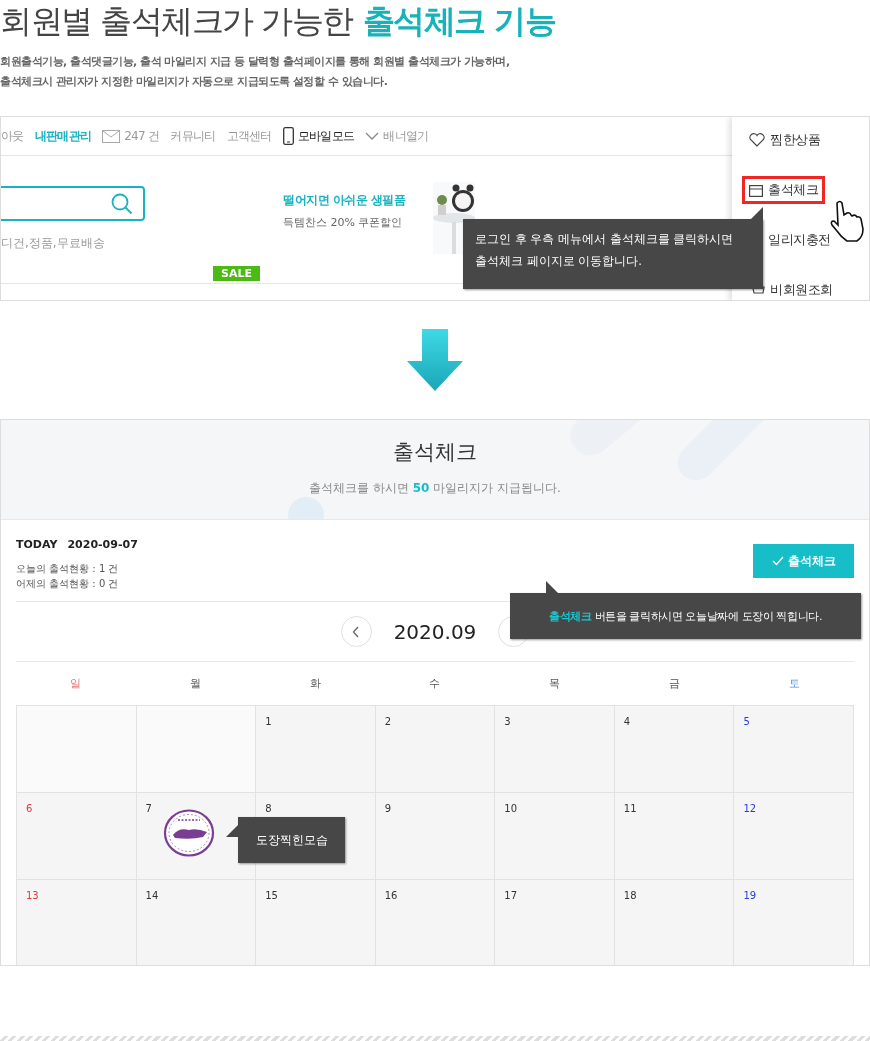  I want to click on day-number: 19, so click(750, 895).